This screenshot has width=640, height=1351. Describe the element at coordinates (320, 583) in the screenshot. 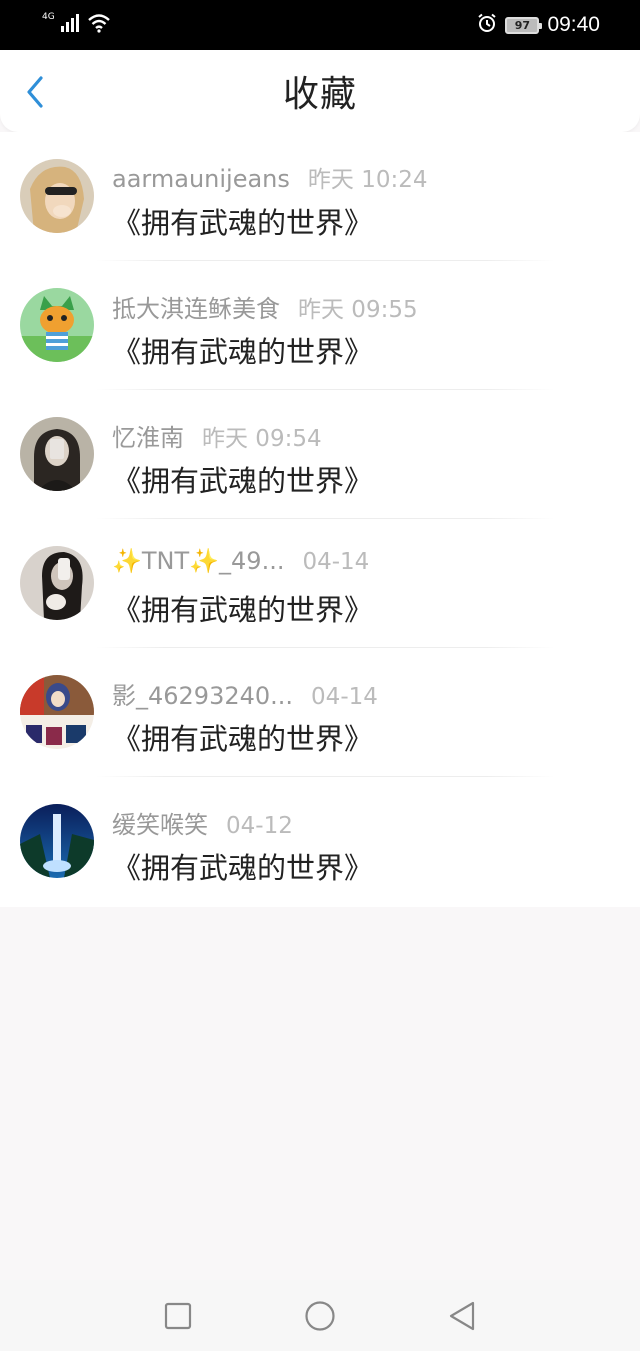

I see `list-item: ✨TNT✨_49... 04-14 《拥有武魂的世界》` at that location.